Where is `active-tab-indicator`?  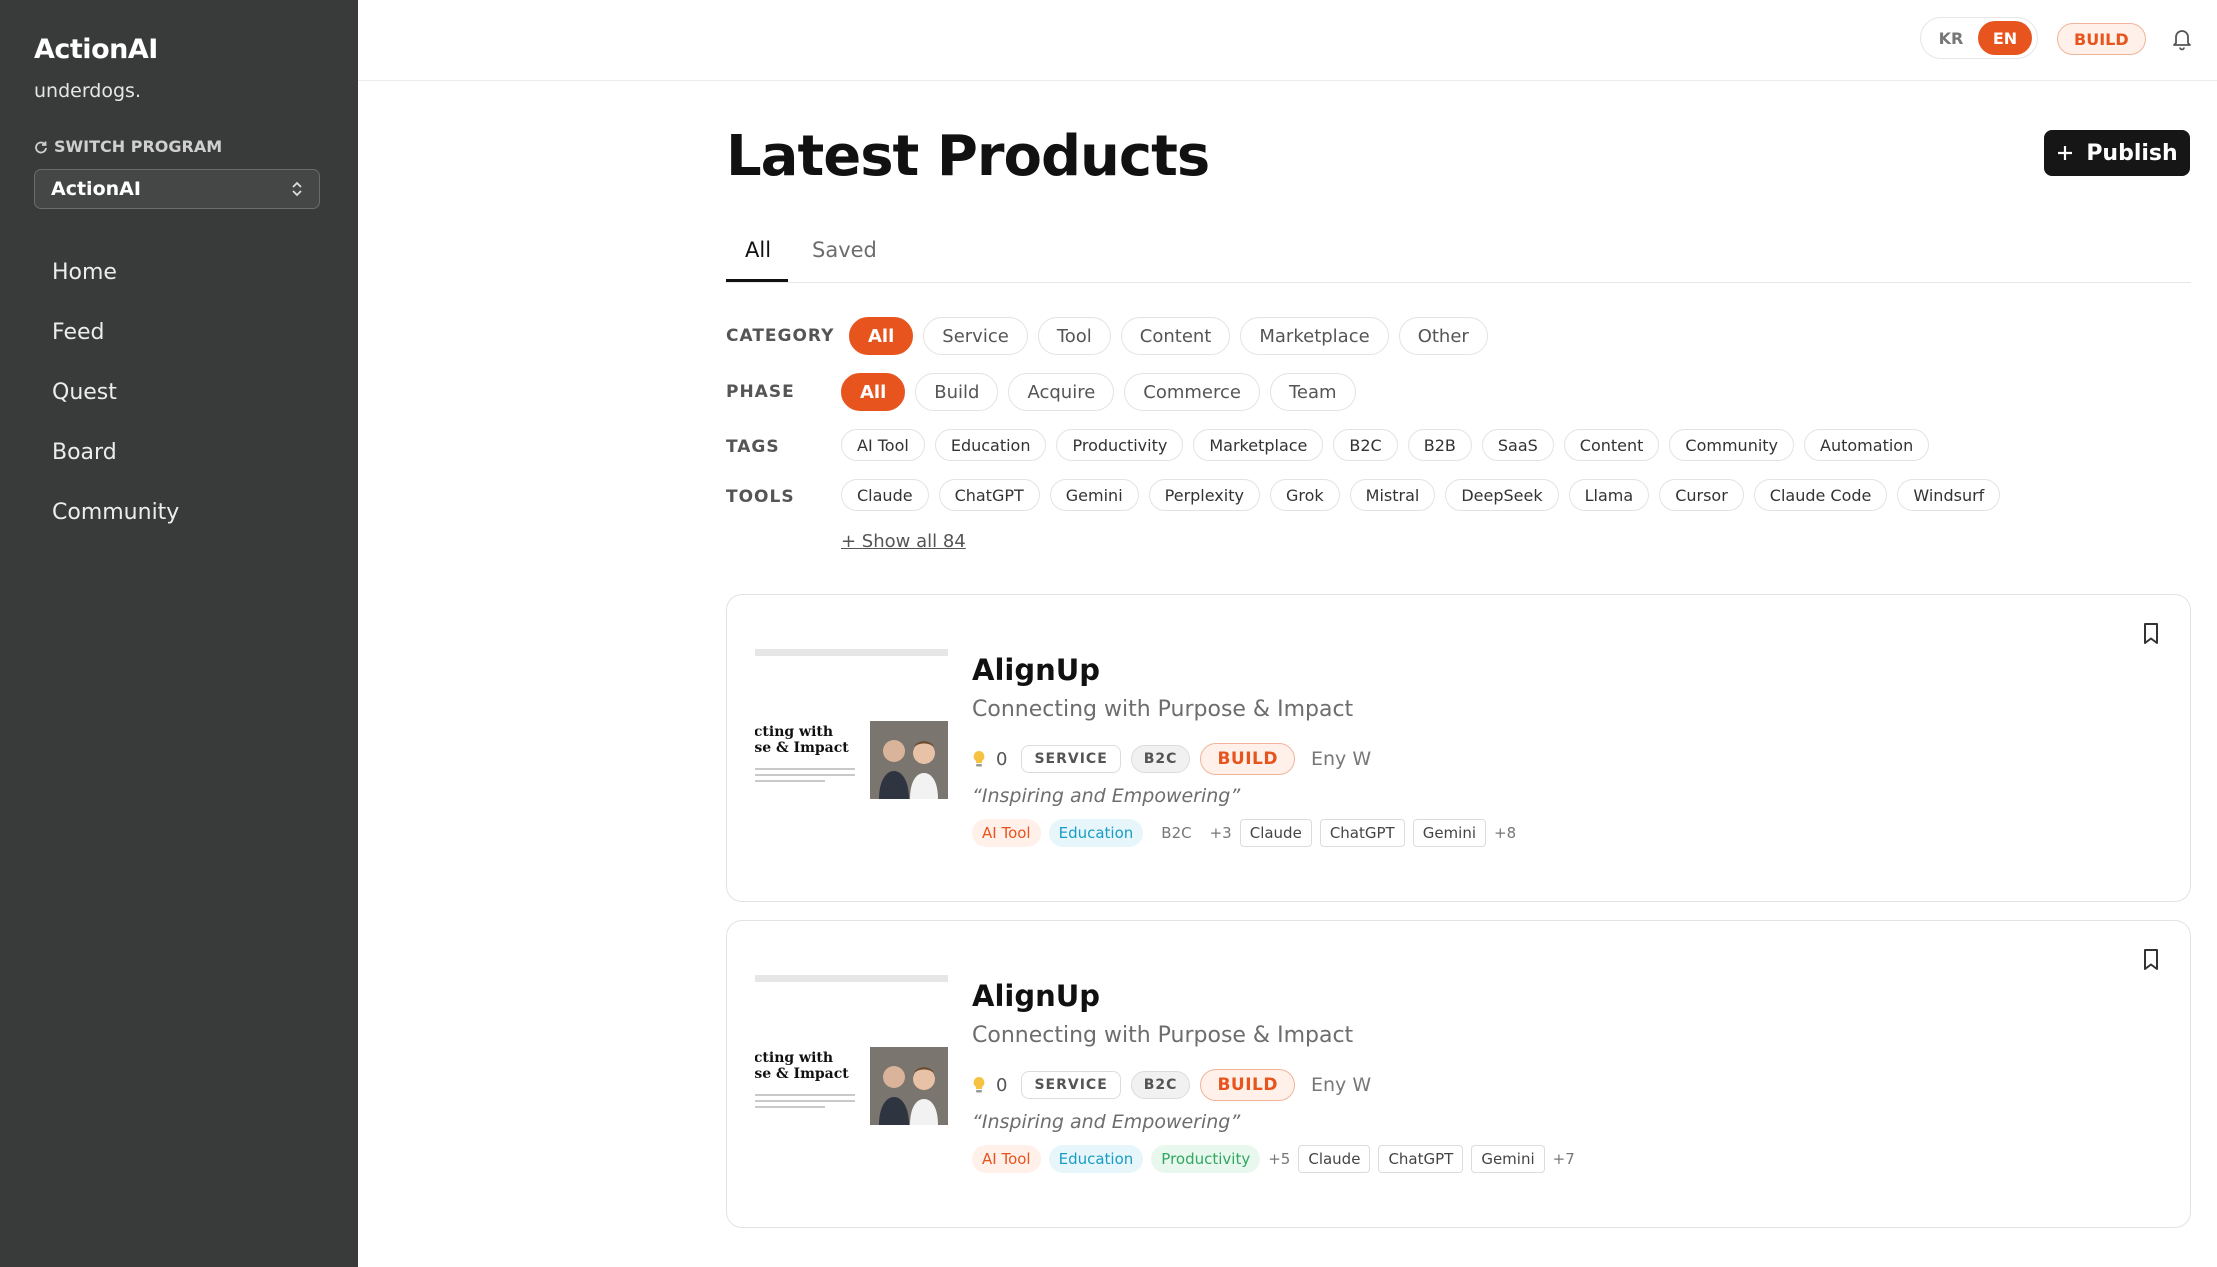
active-tab-indicator is located at coordinates (757, 280).